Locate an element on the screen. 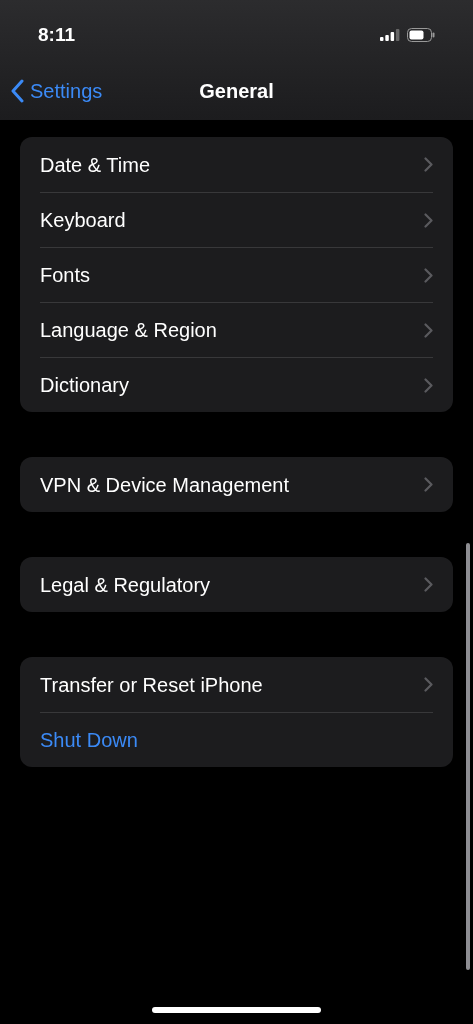 This screenshot has width=473, height=1024. row-label: Date & Time is located at coordinates (95, 165).